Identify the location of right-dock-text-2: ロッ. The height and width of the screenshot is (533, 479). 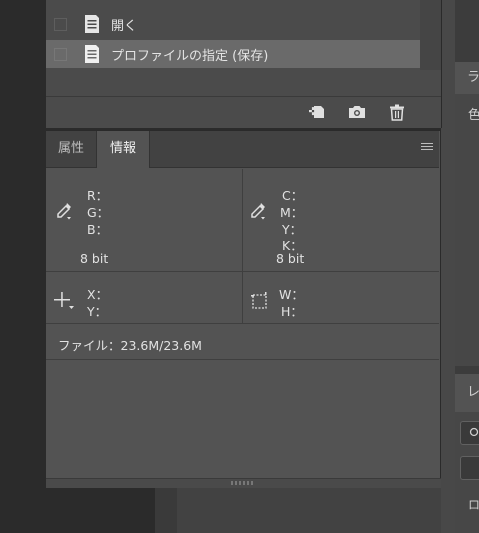
(473, 505).